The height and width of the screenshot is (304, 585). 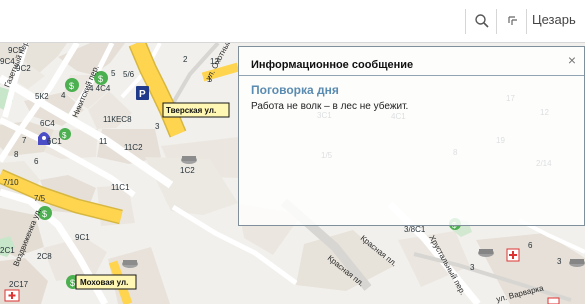 I want to click on top-toolbar: Цезарь, so click(x=292, y=21).